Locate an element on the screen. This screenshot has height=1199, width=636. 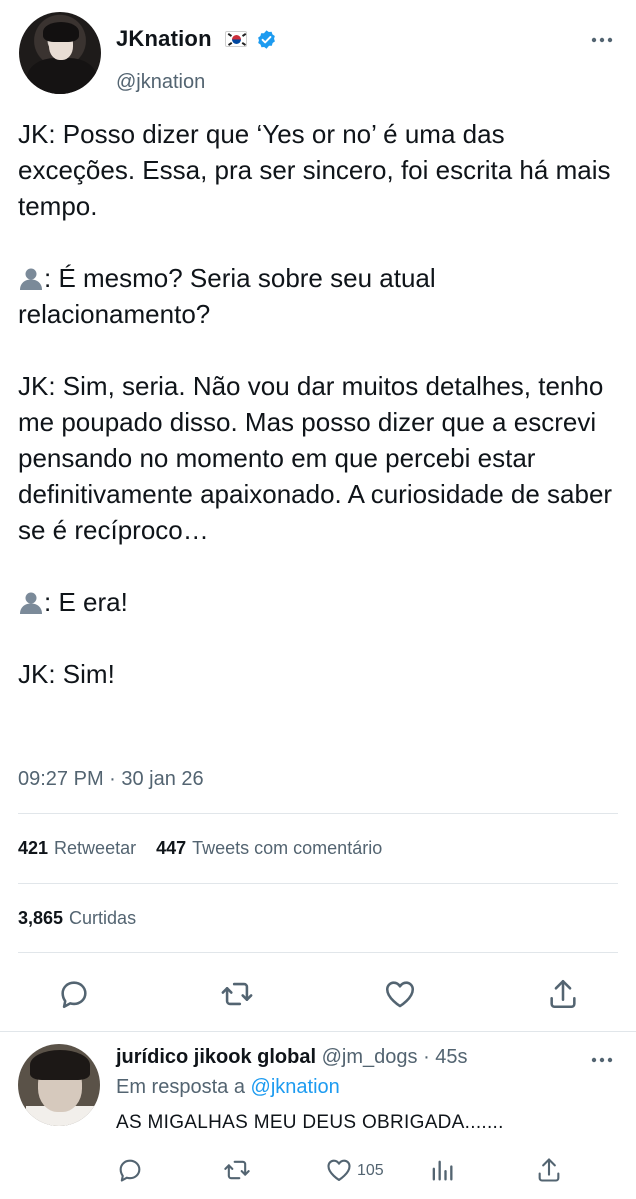
analytics-icon is located at coordinates (442, 1170).